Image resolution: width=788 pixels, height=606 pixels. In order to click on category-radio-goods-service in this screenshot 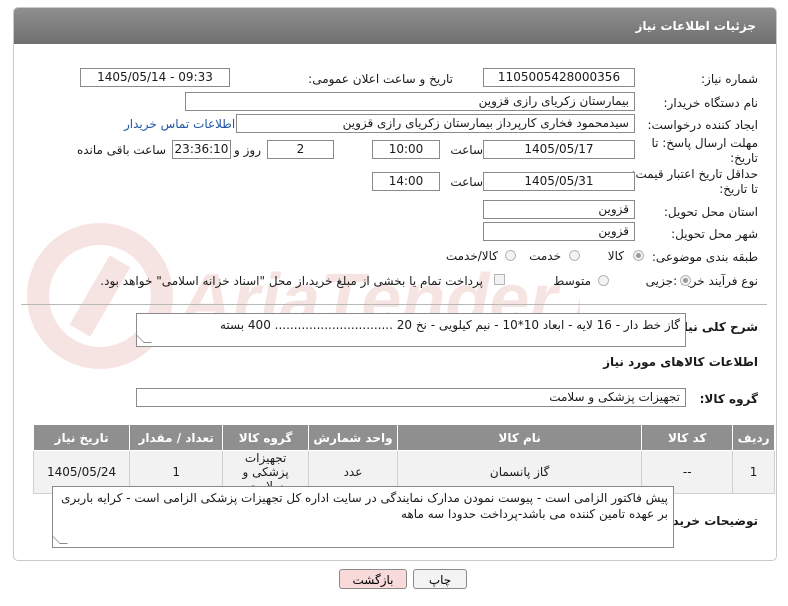, I will do `click(510, 255)`.